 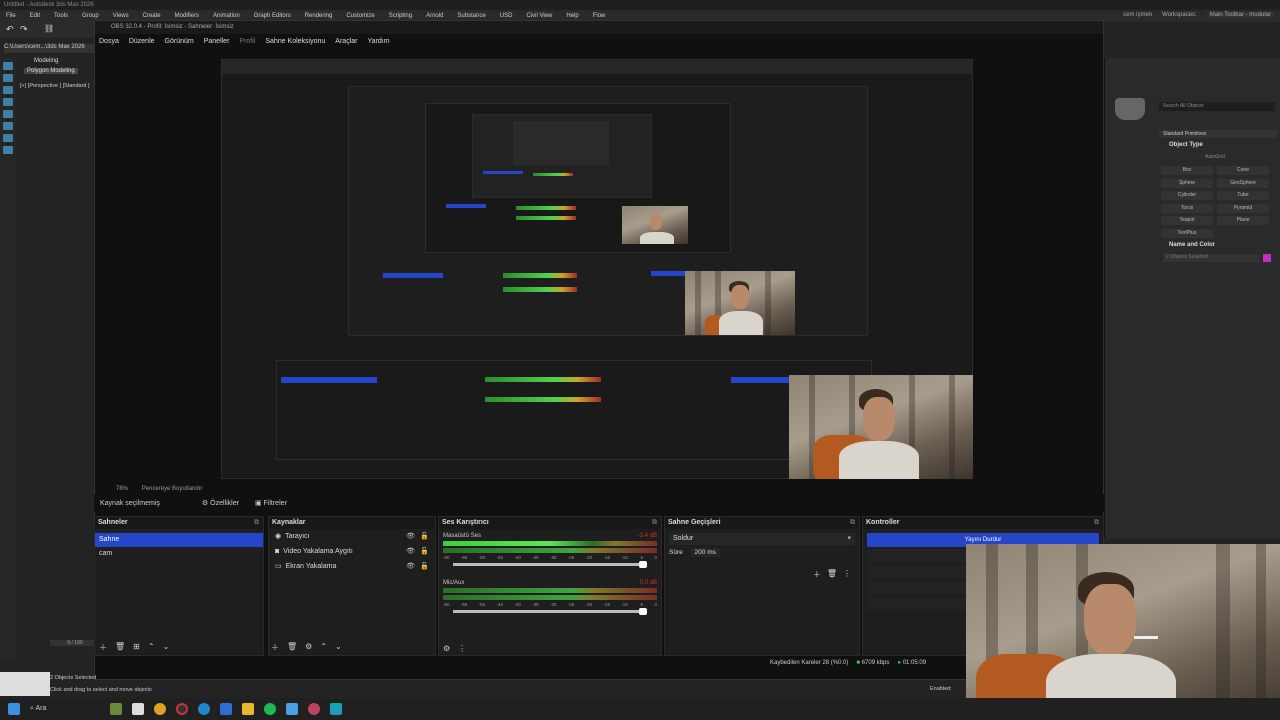 I want to click on max-menu-item: Substance, so click(x=471, y=16).